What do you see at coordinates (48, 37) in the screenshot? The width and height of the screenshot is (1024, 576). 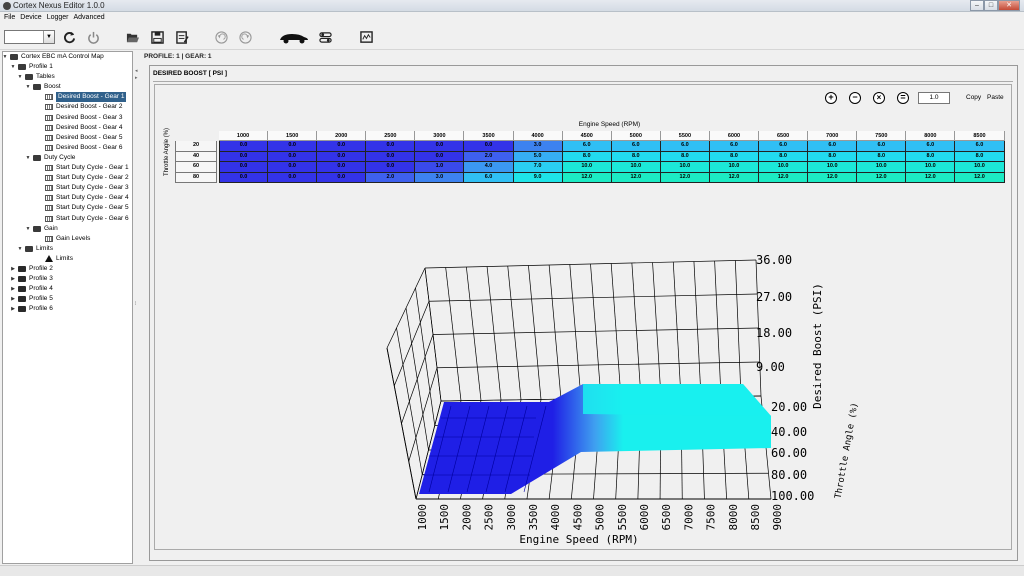 I see `chevron-down-icon: ▼` at bounding box center [48, 37].